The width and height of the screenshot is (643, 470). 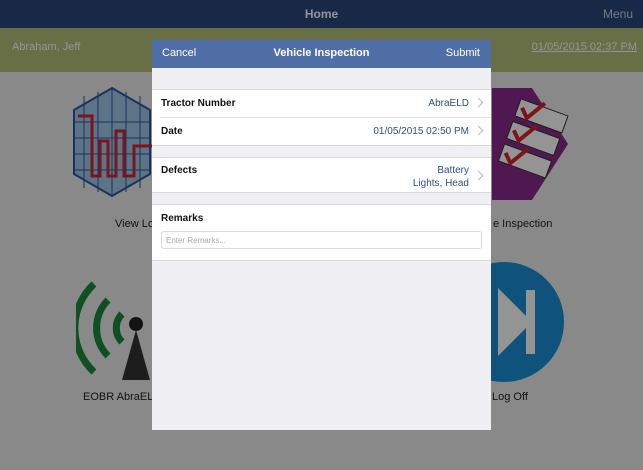 I want to click on defects-value: Battery Lights, Head, so click(x=441, y=177).